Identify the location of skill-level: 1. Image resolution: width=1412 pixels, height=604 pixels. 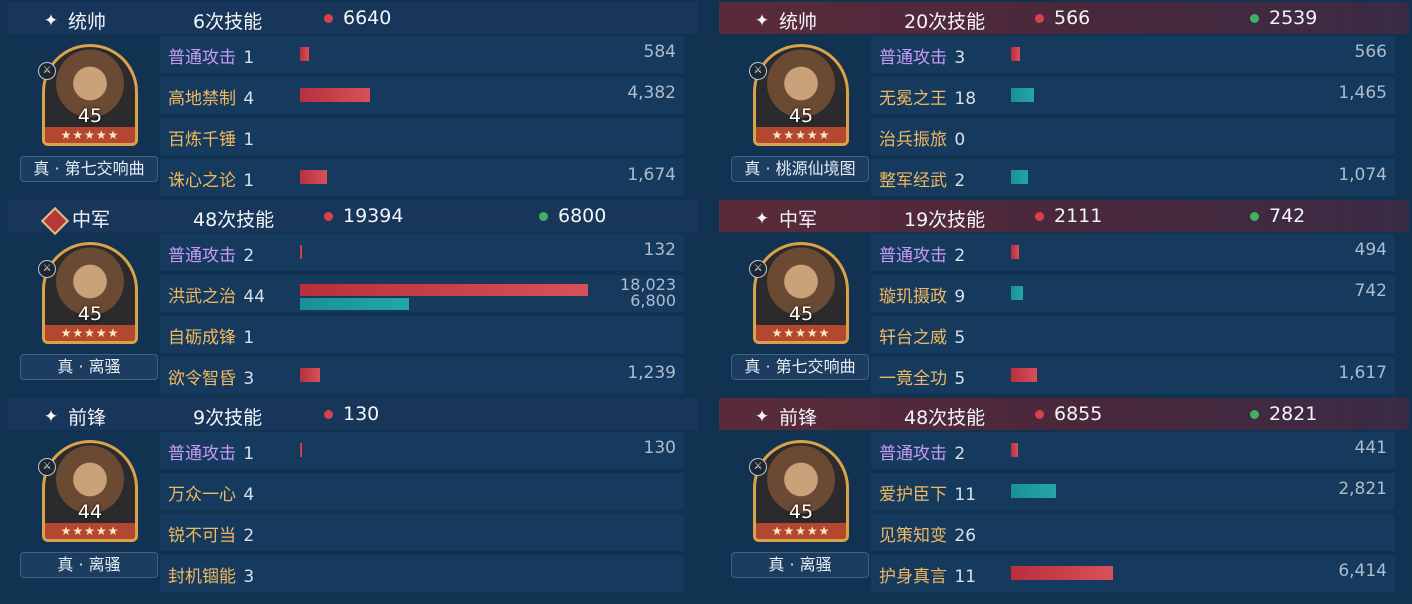
(249, 454).